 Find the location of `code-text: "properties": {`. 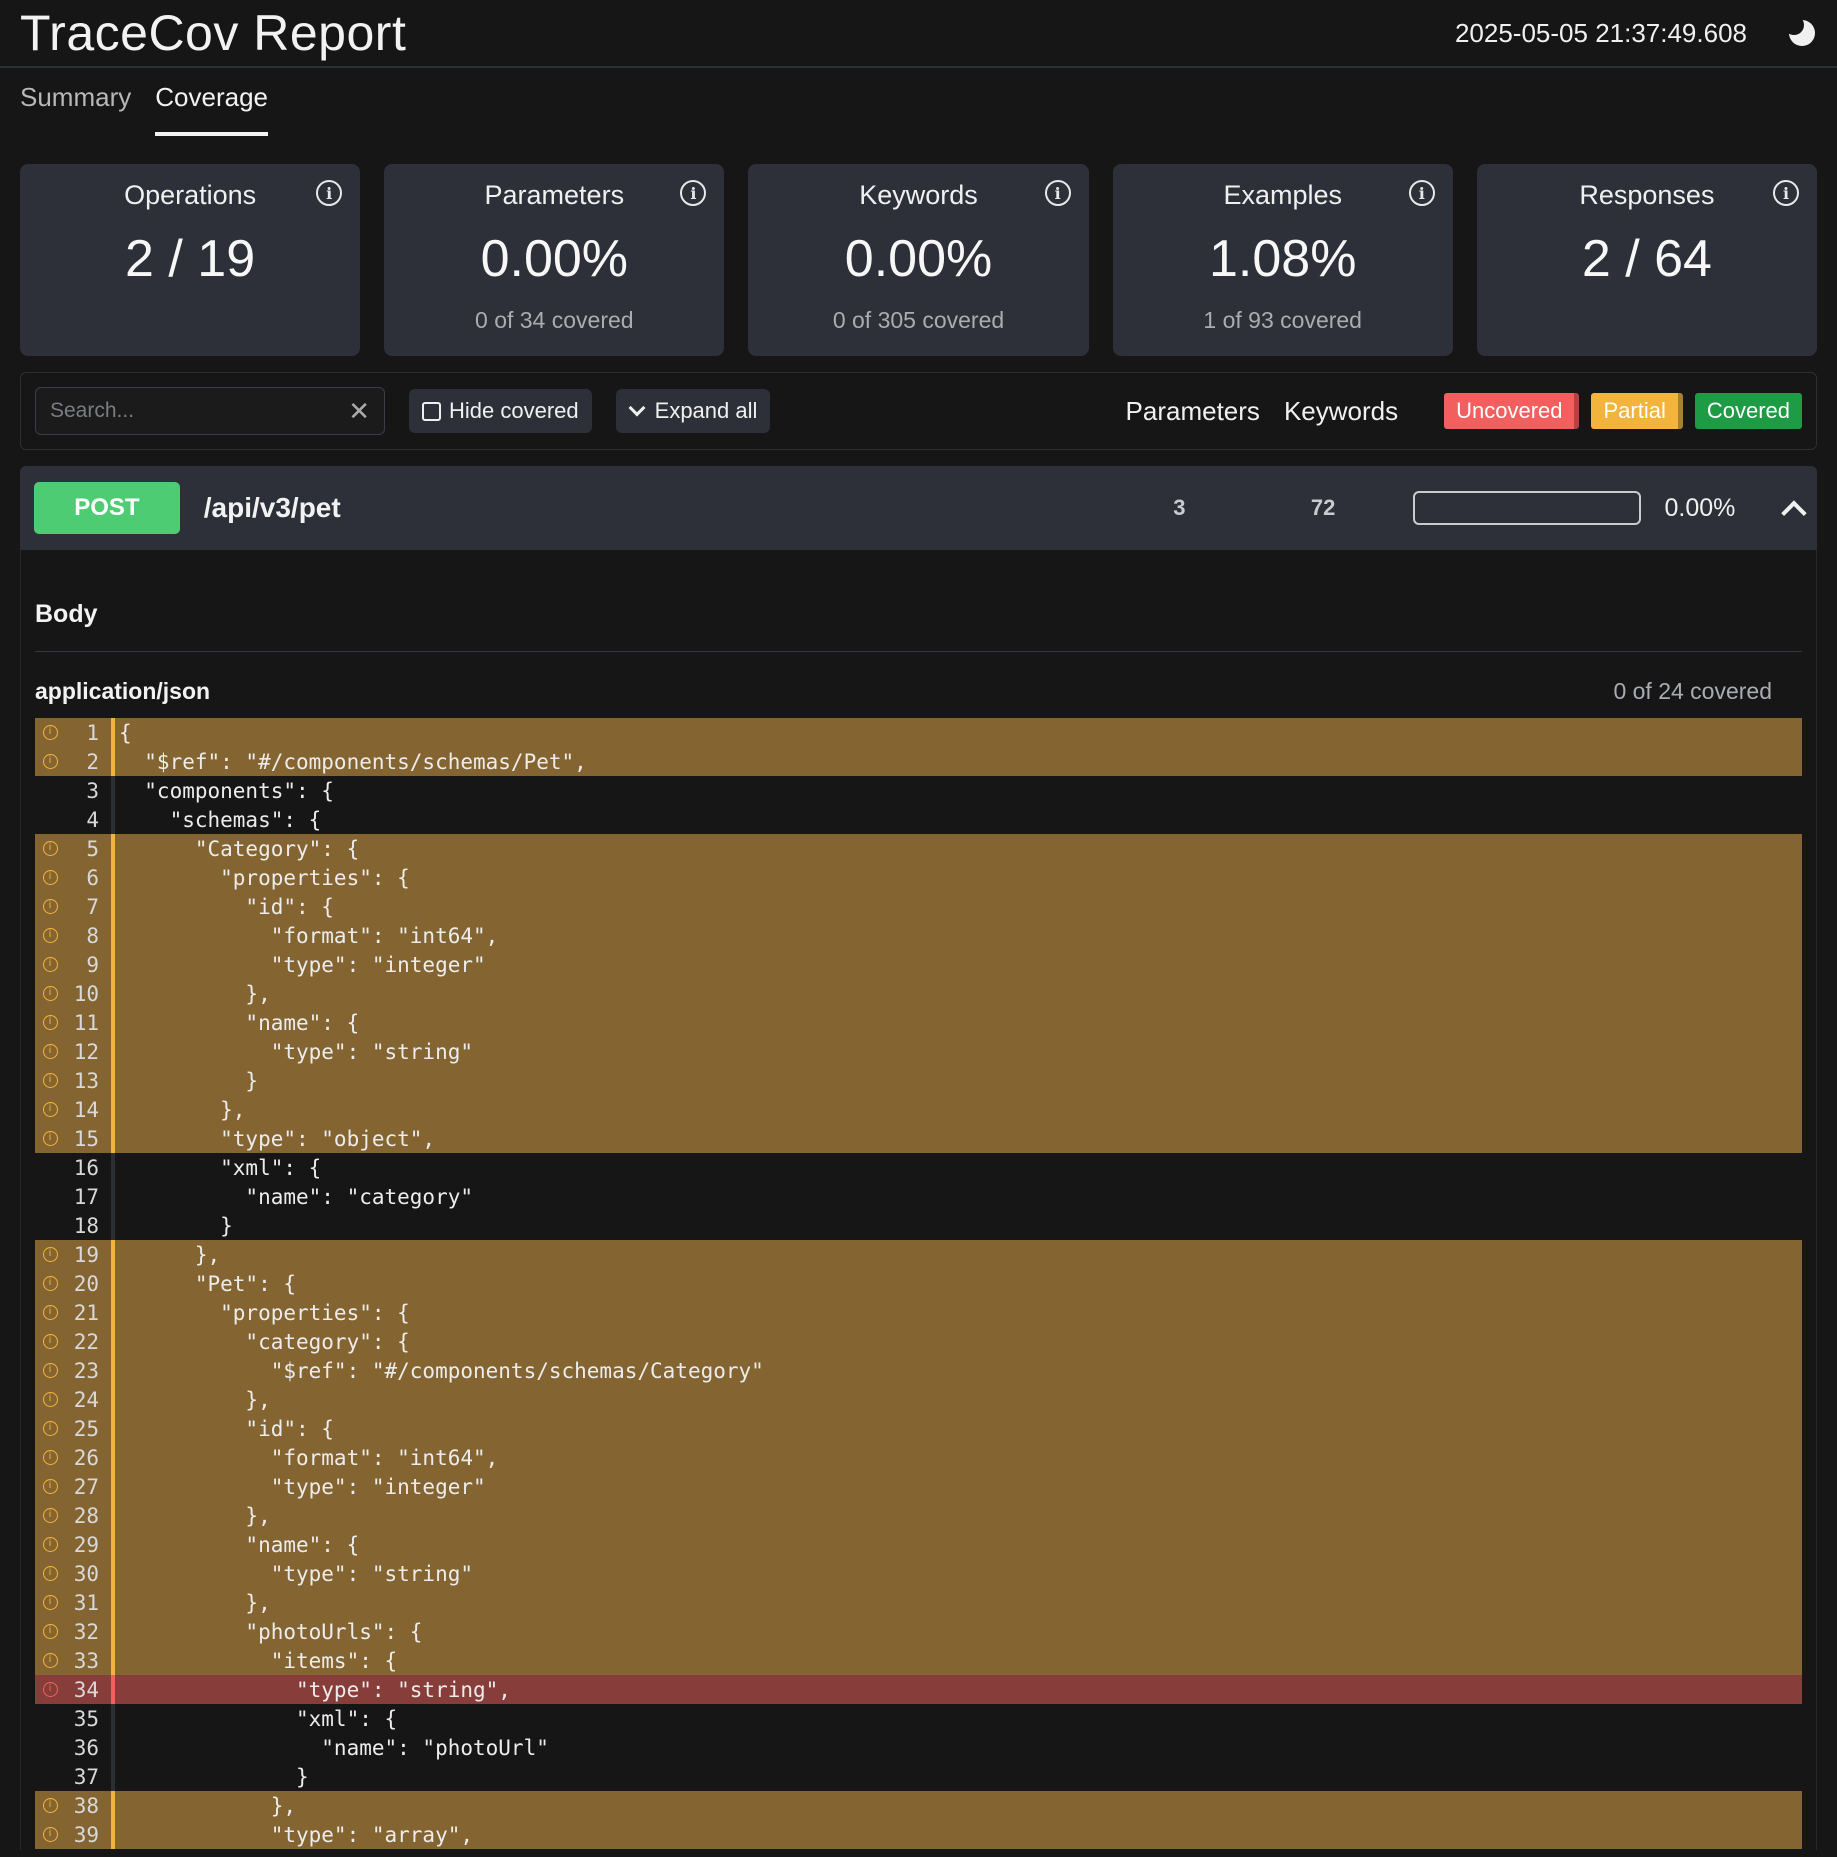

code-text: "properties": { is located at coordinates (264, 877).